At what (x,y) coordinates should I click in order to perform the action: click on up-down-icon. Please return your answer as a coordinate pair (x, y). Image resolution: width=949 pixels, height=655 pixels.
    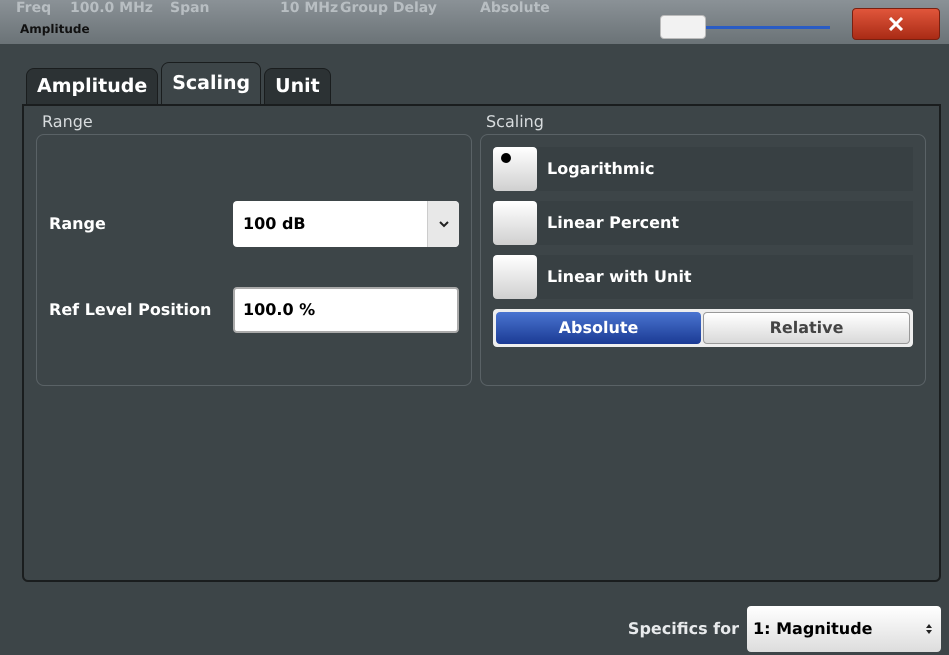
    Looking at the image, I should click on (929, 629).